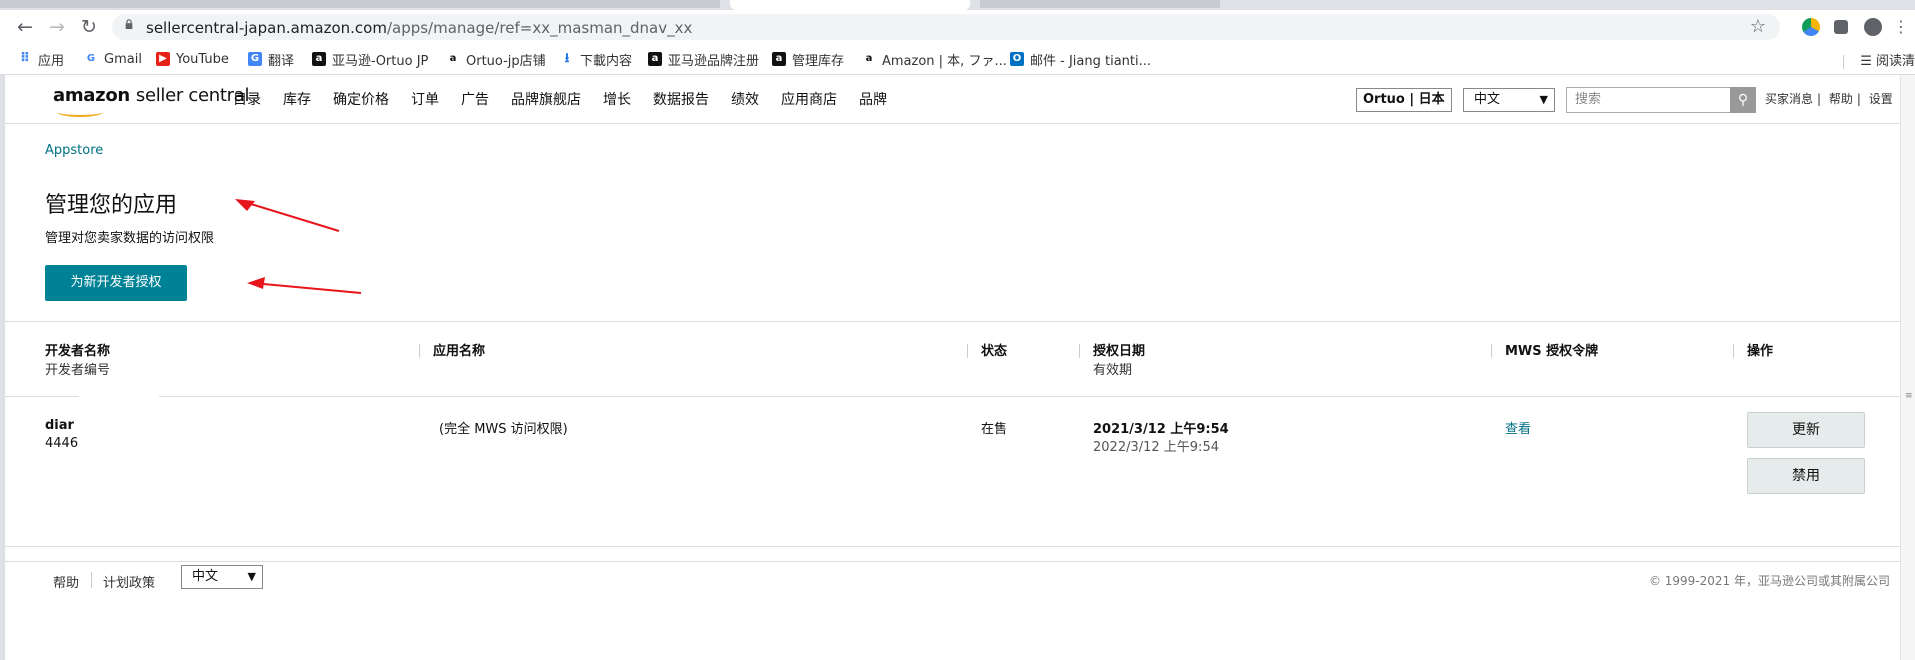 This screenshot has height=660, width=1915. I want to click on browser-tab-strip, so click(957, 5).